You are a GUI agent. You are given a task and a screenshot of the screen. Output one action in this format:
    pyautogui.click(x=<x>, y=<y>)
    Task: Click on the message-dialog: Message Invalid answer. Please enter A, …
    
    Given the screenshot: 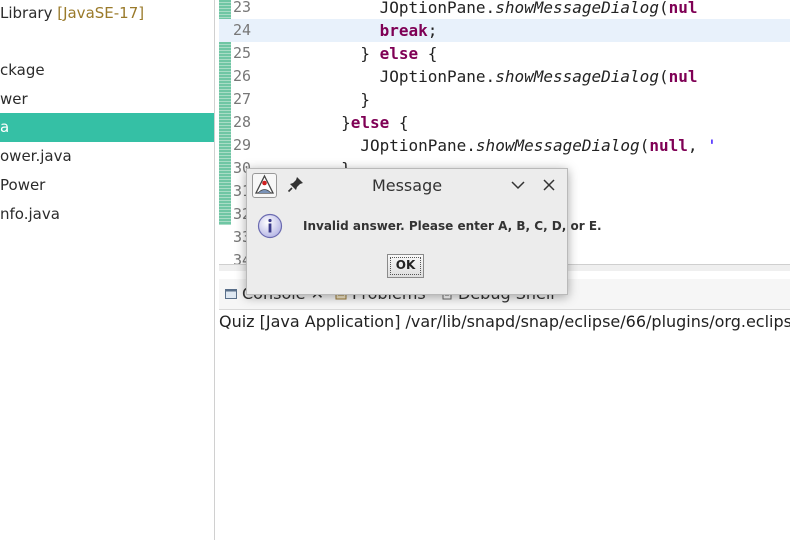 What is the action you would take?
    pyautogui.click(x=424, y=231)
    